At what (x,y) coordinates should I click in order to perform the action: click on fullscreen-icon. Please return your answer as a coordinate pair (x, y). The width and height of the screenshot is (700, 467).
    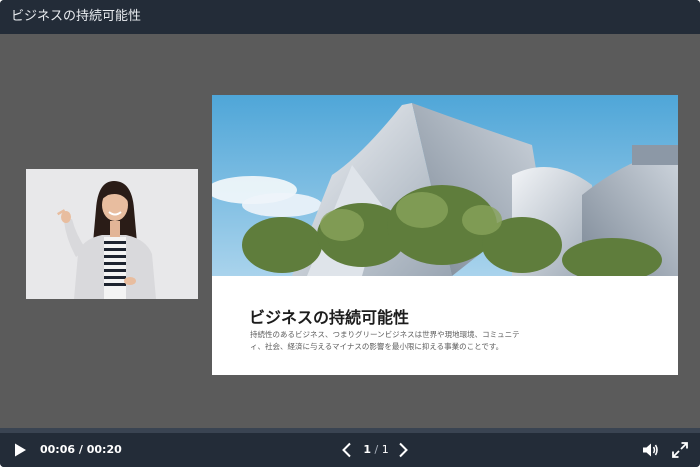
    Looking at the image, I should click on (680, 450).